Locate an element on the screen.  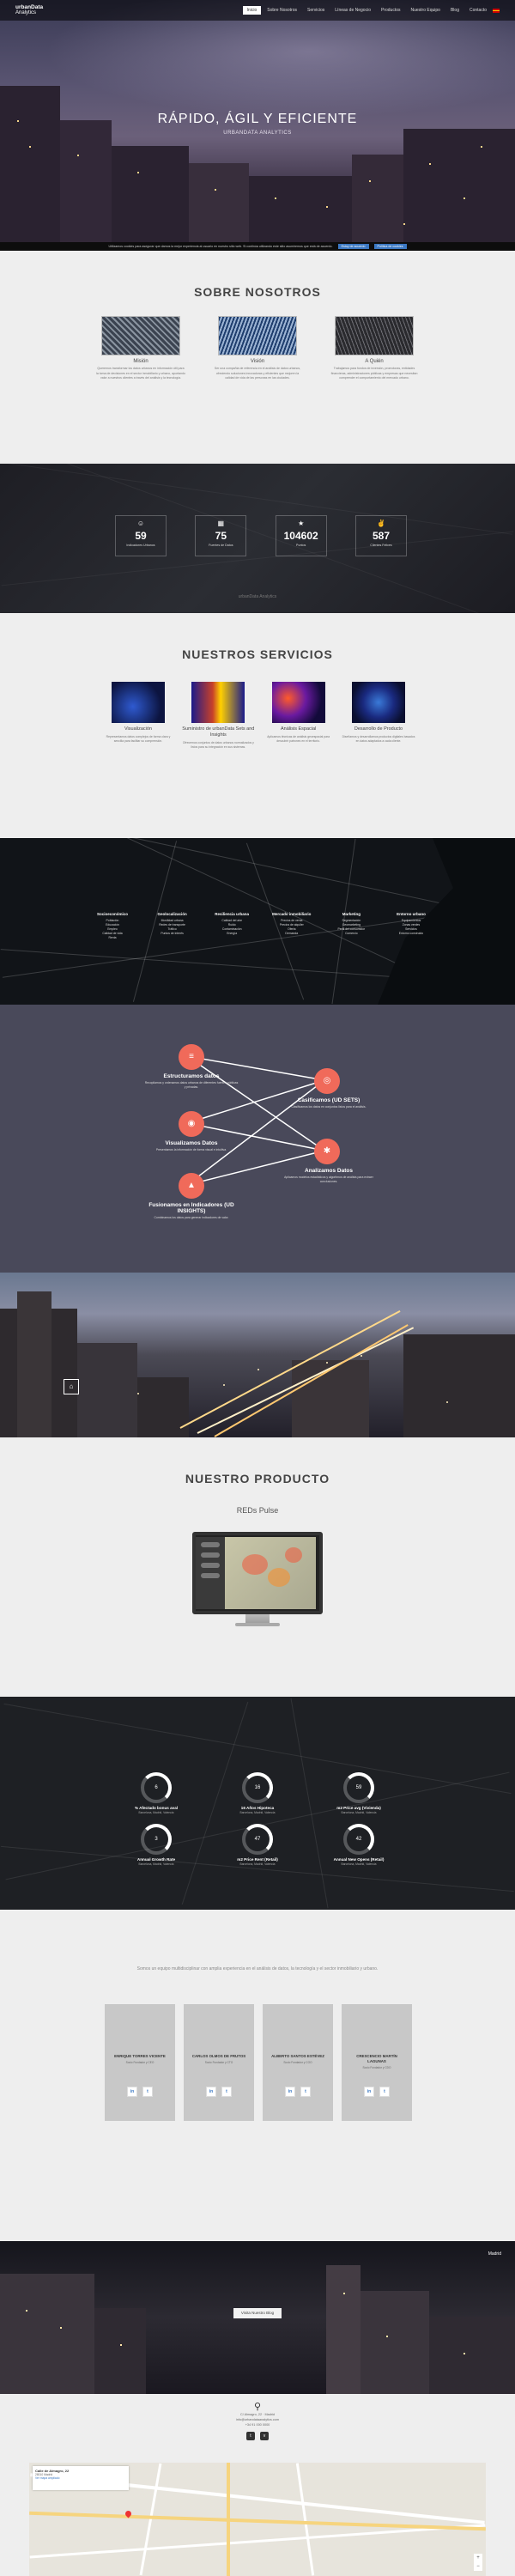
cookie-accept-button: Estoy de acuerdo is located at coordinates (353, 247).